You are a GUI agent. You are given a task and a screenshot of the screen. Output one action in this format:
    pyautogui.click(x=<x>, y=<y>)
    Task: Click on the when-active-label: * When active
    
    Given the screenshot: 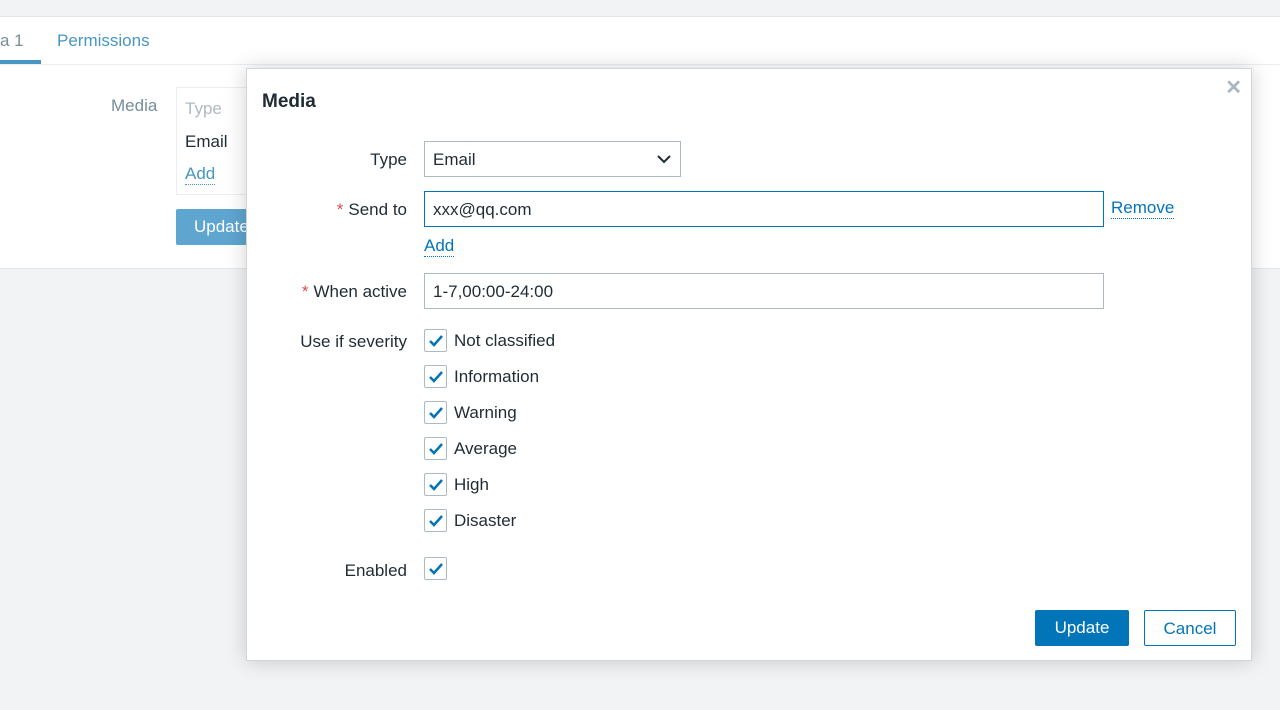 What is the action you would take?
    pyautogui.click(x=354, y=291)
    